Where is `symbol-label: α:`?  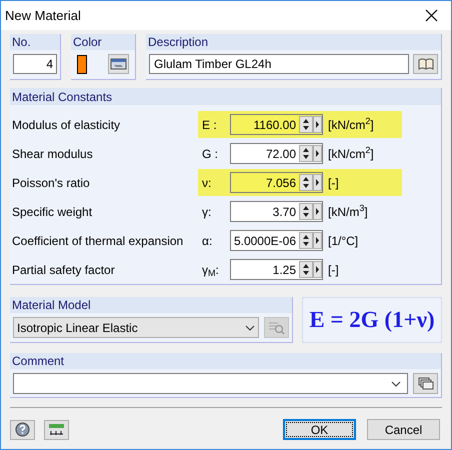
symbol-label: α: is located at coordinates (208, 241).